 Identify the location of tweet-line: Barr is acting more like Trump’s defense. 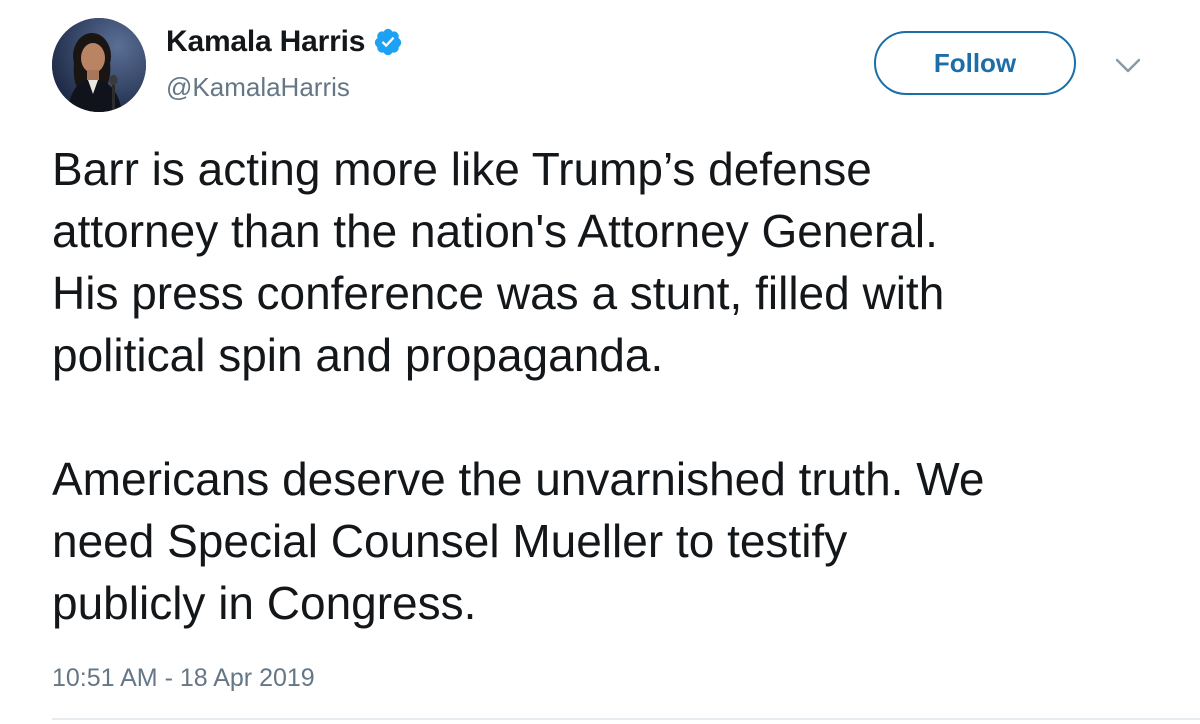
(462, 169).